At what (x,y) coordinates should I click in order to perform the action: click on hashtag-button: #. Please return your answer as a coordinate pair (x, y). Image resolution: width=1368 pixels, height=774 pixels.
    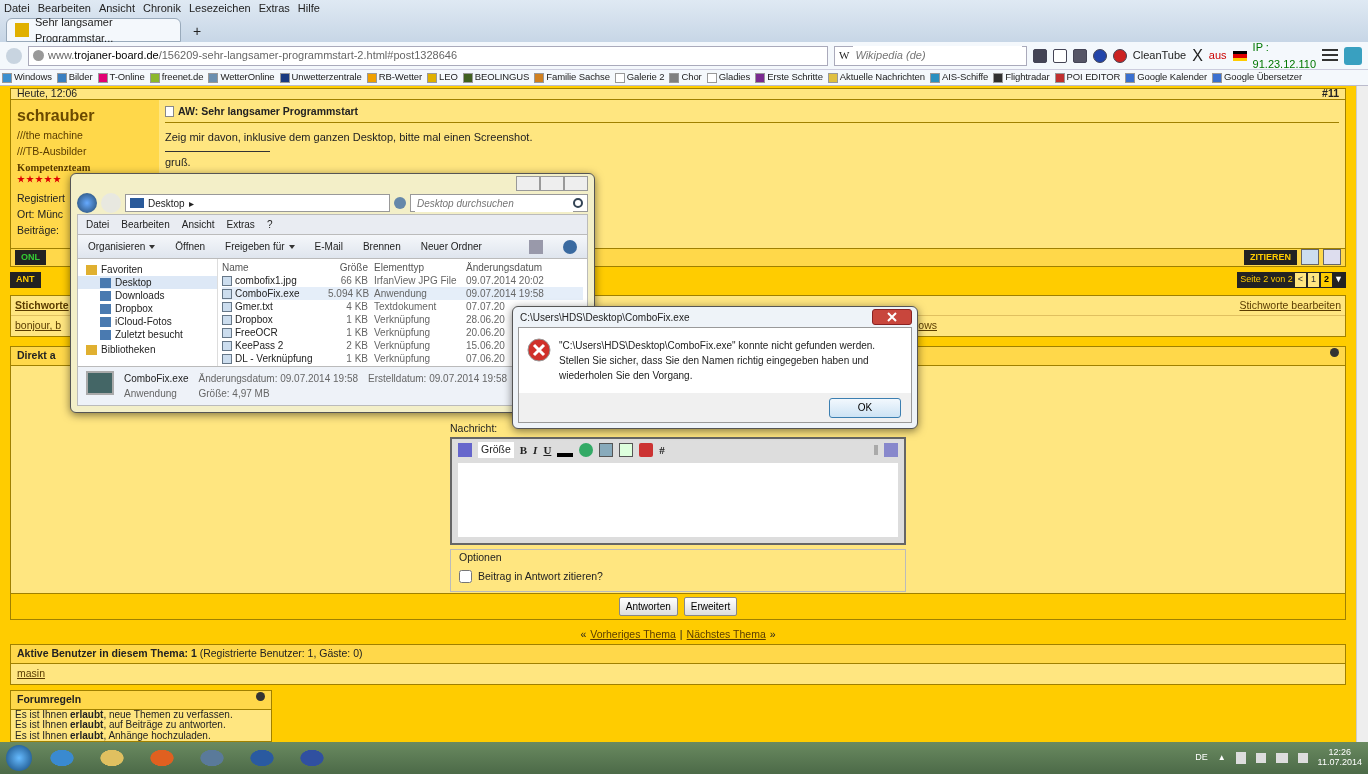
    Looking at the image, I should click on (662, 449).